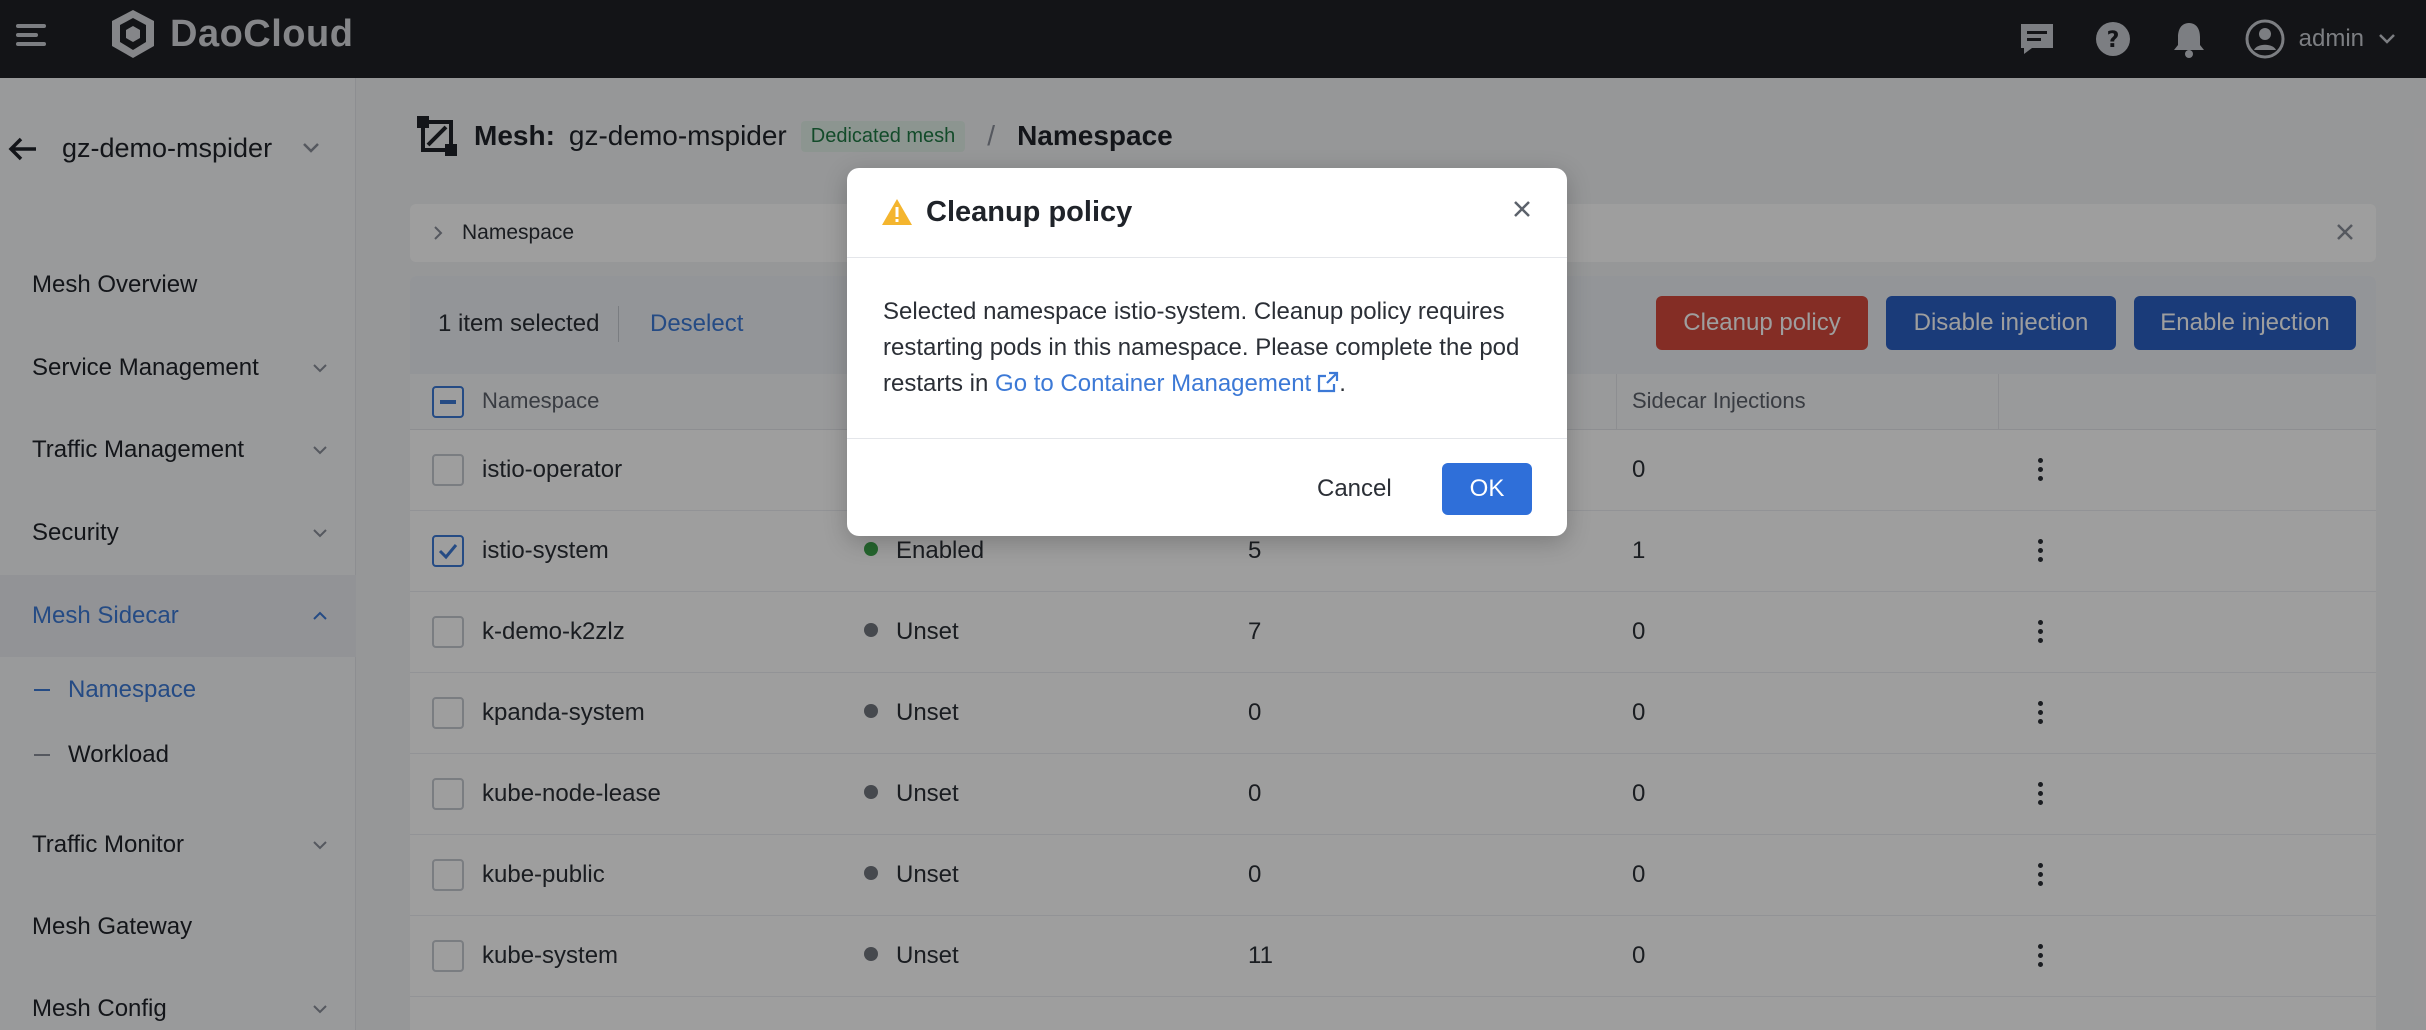 This screenshot has width=2426, height=1030. I want to click on cancel-button: Cancel, so click(1354, 489).